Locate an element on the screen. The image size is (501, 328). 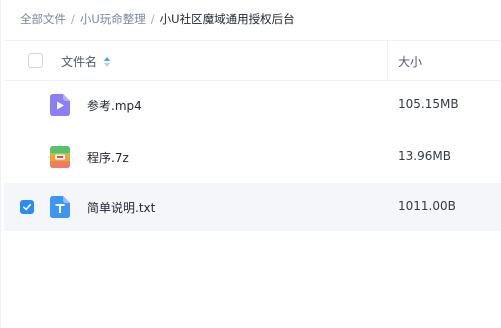
checkmark-icon is located at coordinates (27, 207).